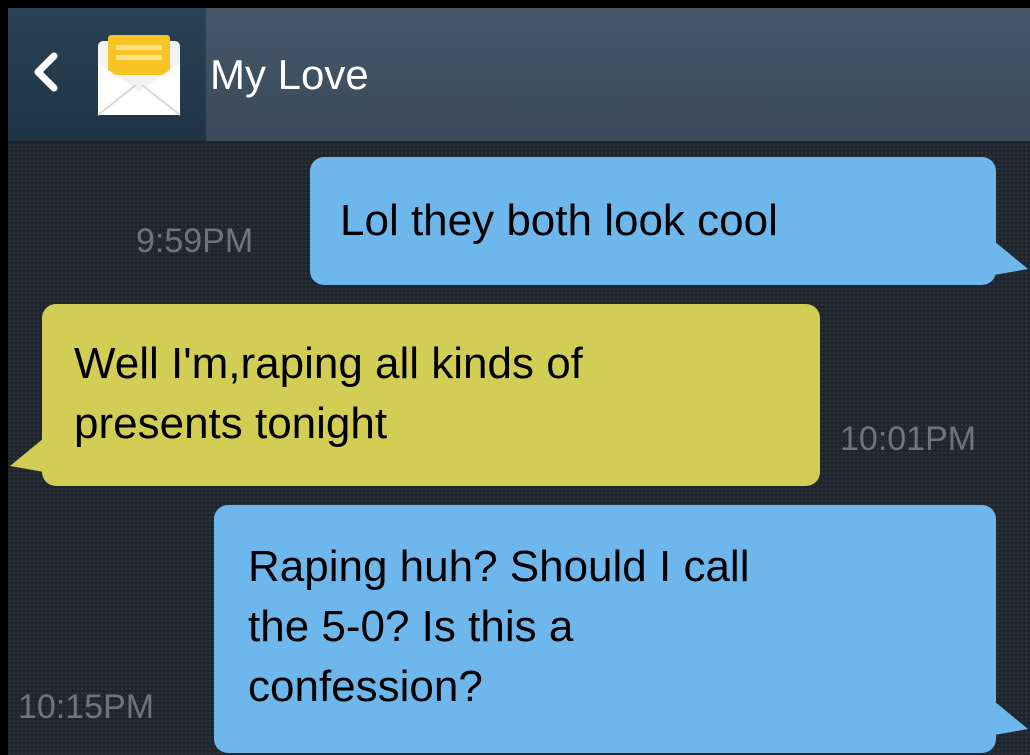  I want to click on message-text-line: the 5-0? Is this a, so click(411, 626).